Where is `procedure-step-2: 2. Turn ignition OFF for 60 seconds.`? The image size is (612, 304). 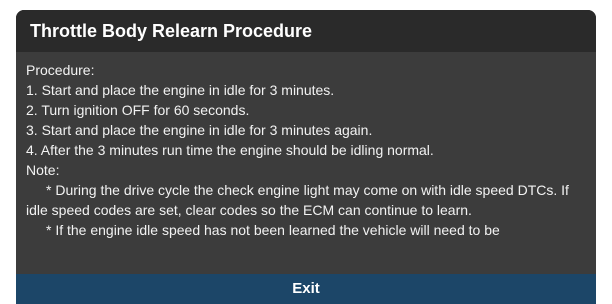
procedure-step-2: 2. Turn ignition OFF for 60 seconds. is located at coordinates (138, 110).